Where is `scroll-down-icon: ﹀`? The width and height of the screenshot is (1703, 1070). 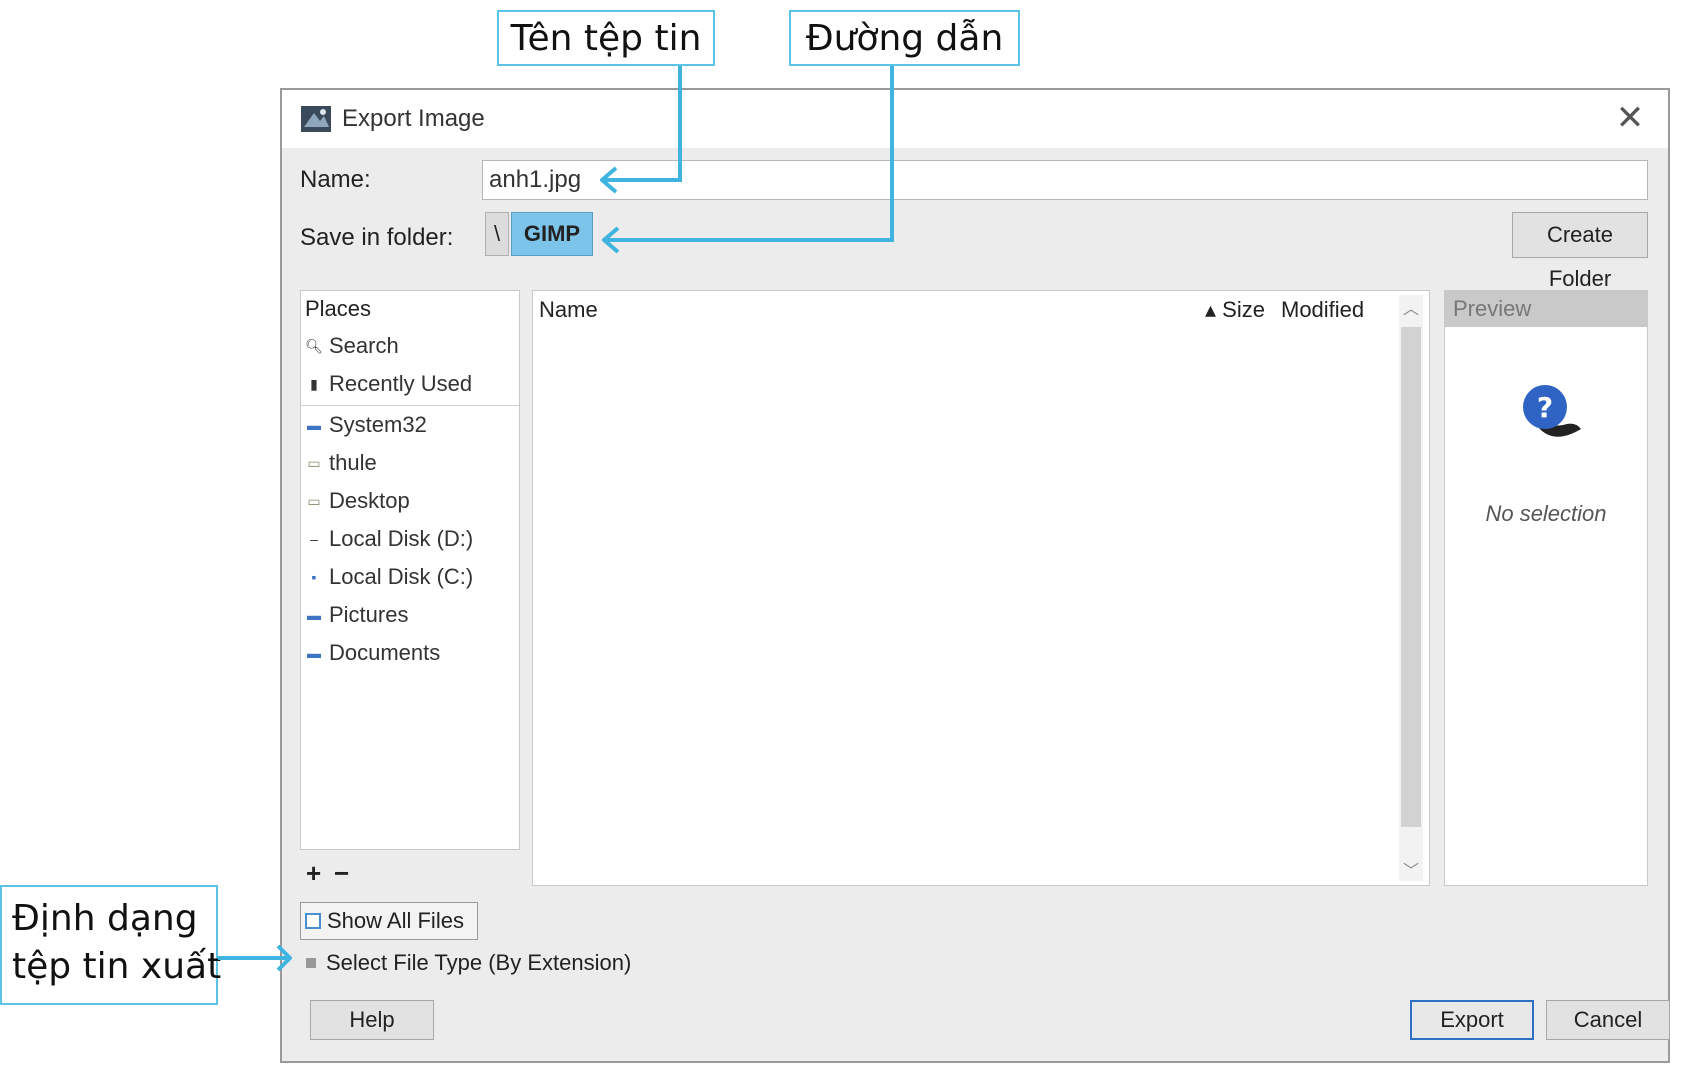
scroll-down-icon: ﹀ is located at coordinates (1411, 869).